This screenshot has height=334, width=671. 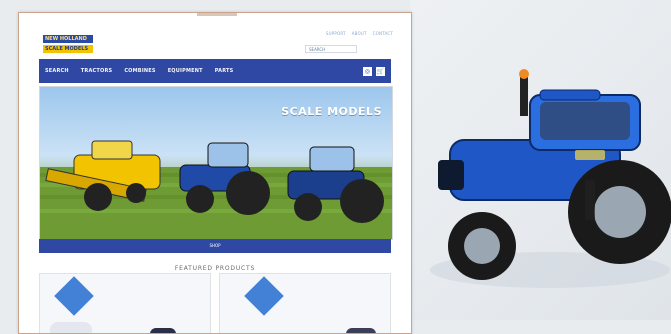 I want to click on hero-title: SCALE MODELS, so click(x=331, y=111).